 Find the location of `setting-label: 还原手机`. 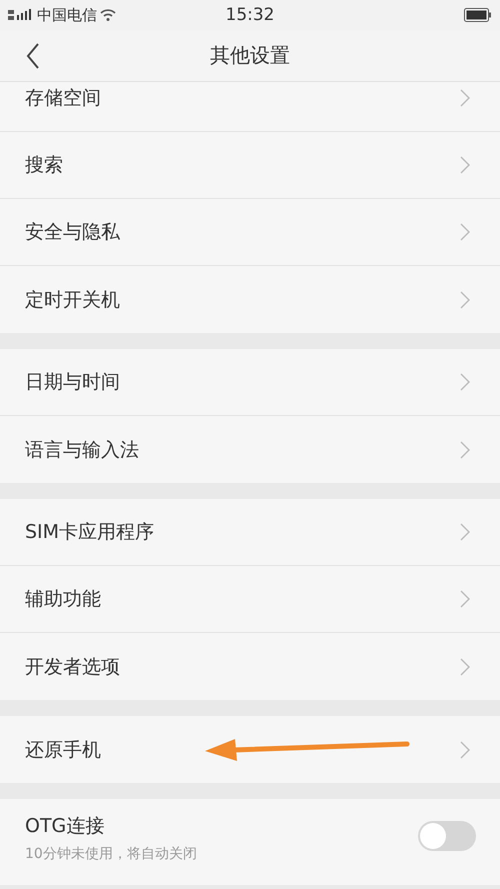

setting-label: 还原手机 is located at coordinates (63, 749).